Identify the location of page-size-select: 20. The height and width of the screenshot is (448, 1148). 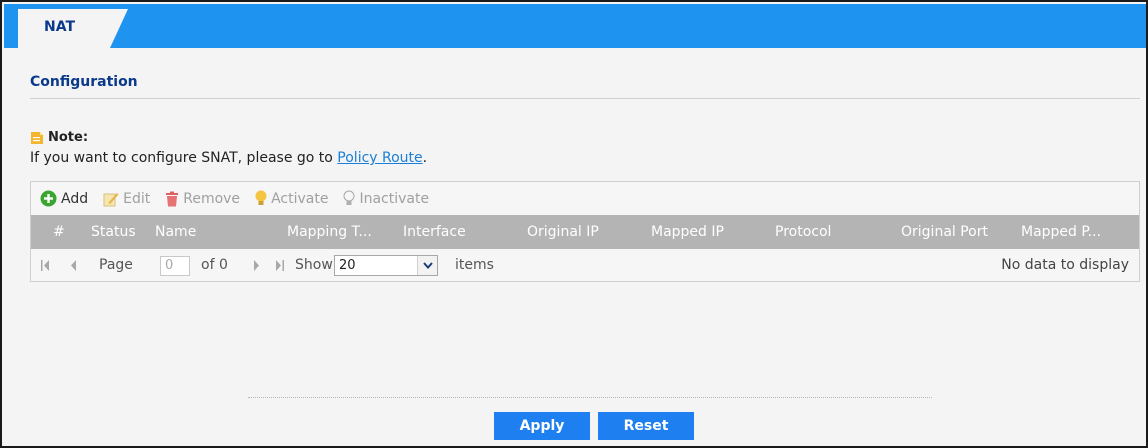
(386, 265).